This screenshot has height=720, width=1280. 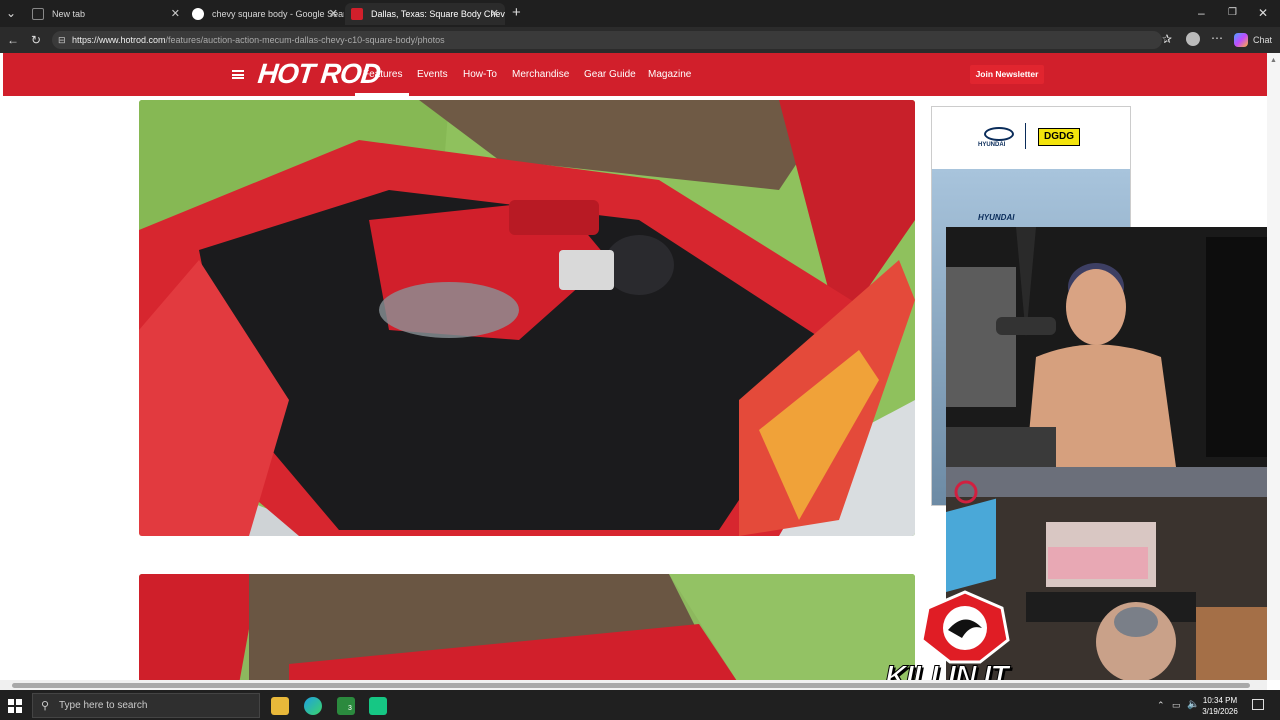 I want to click on restore-icon: ❐, so click(x=1232, y=13).